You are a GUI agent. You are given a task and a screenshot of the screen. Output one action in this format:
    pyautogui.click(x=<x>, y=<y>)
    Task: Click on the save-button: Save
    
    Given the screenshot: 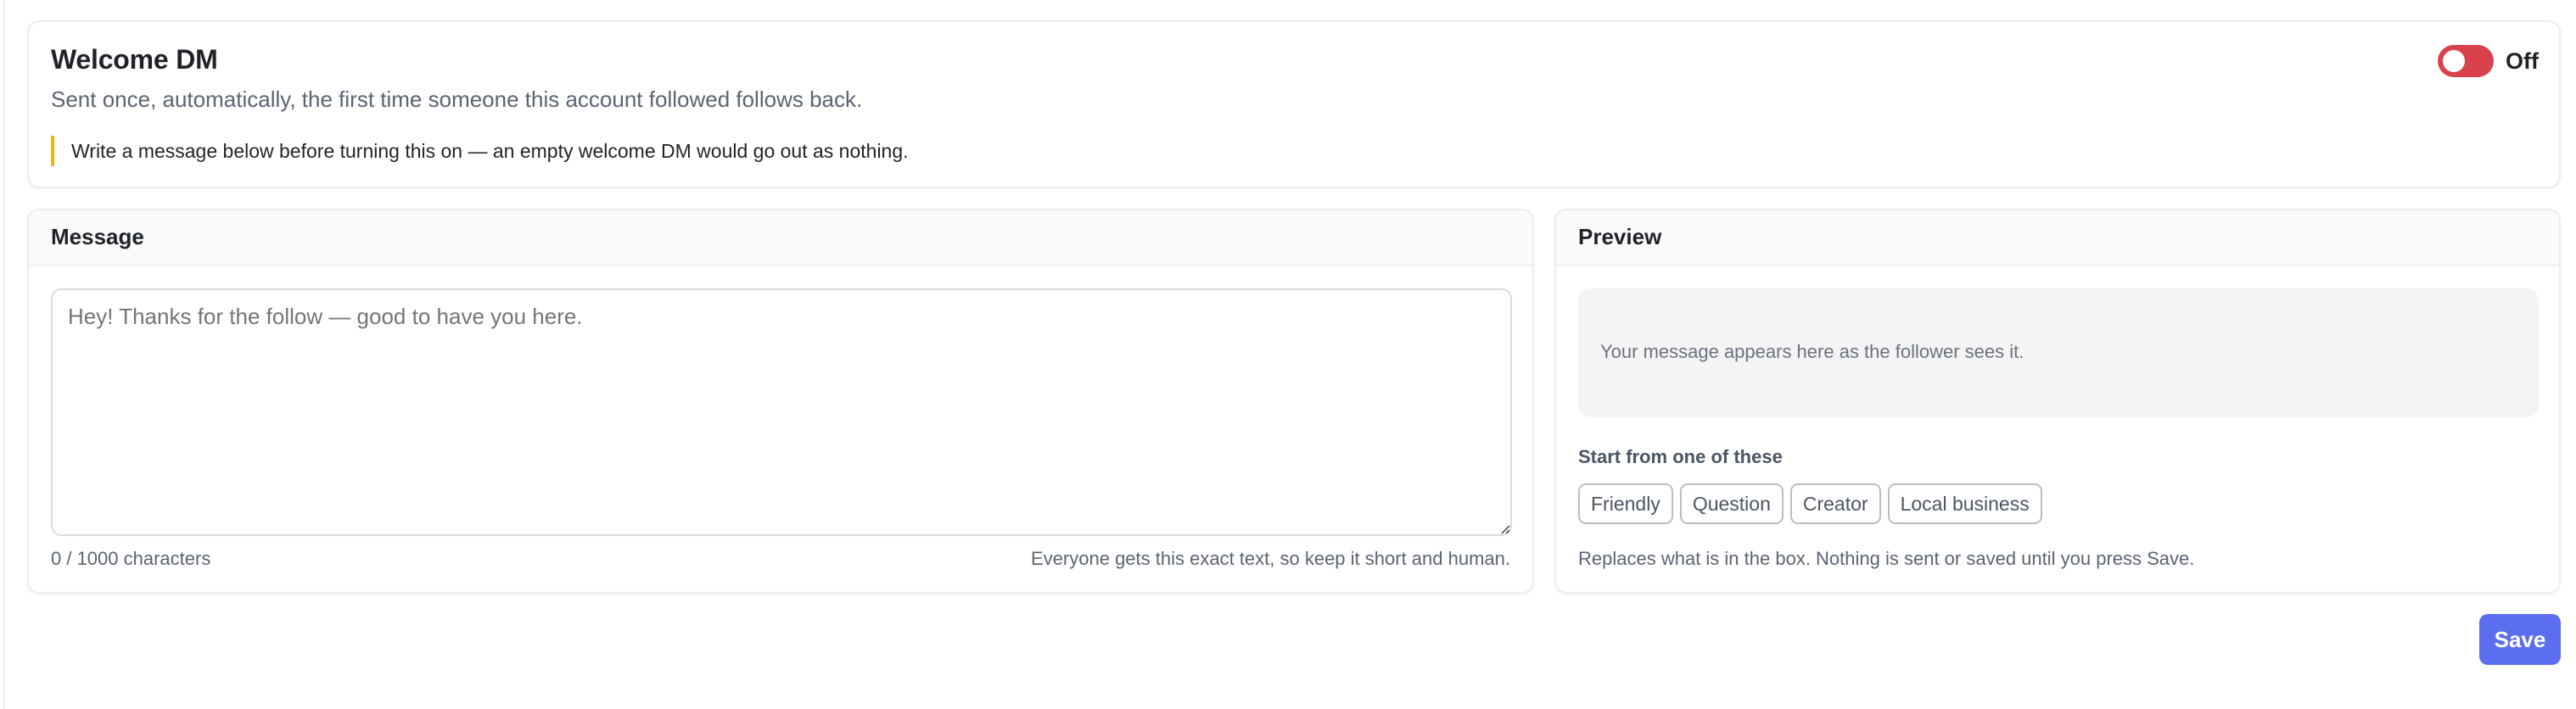 What is the action you would take?
    pyautogui.click(x=2520, y=639)
    